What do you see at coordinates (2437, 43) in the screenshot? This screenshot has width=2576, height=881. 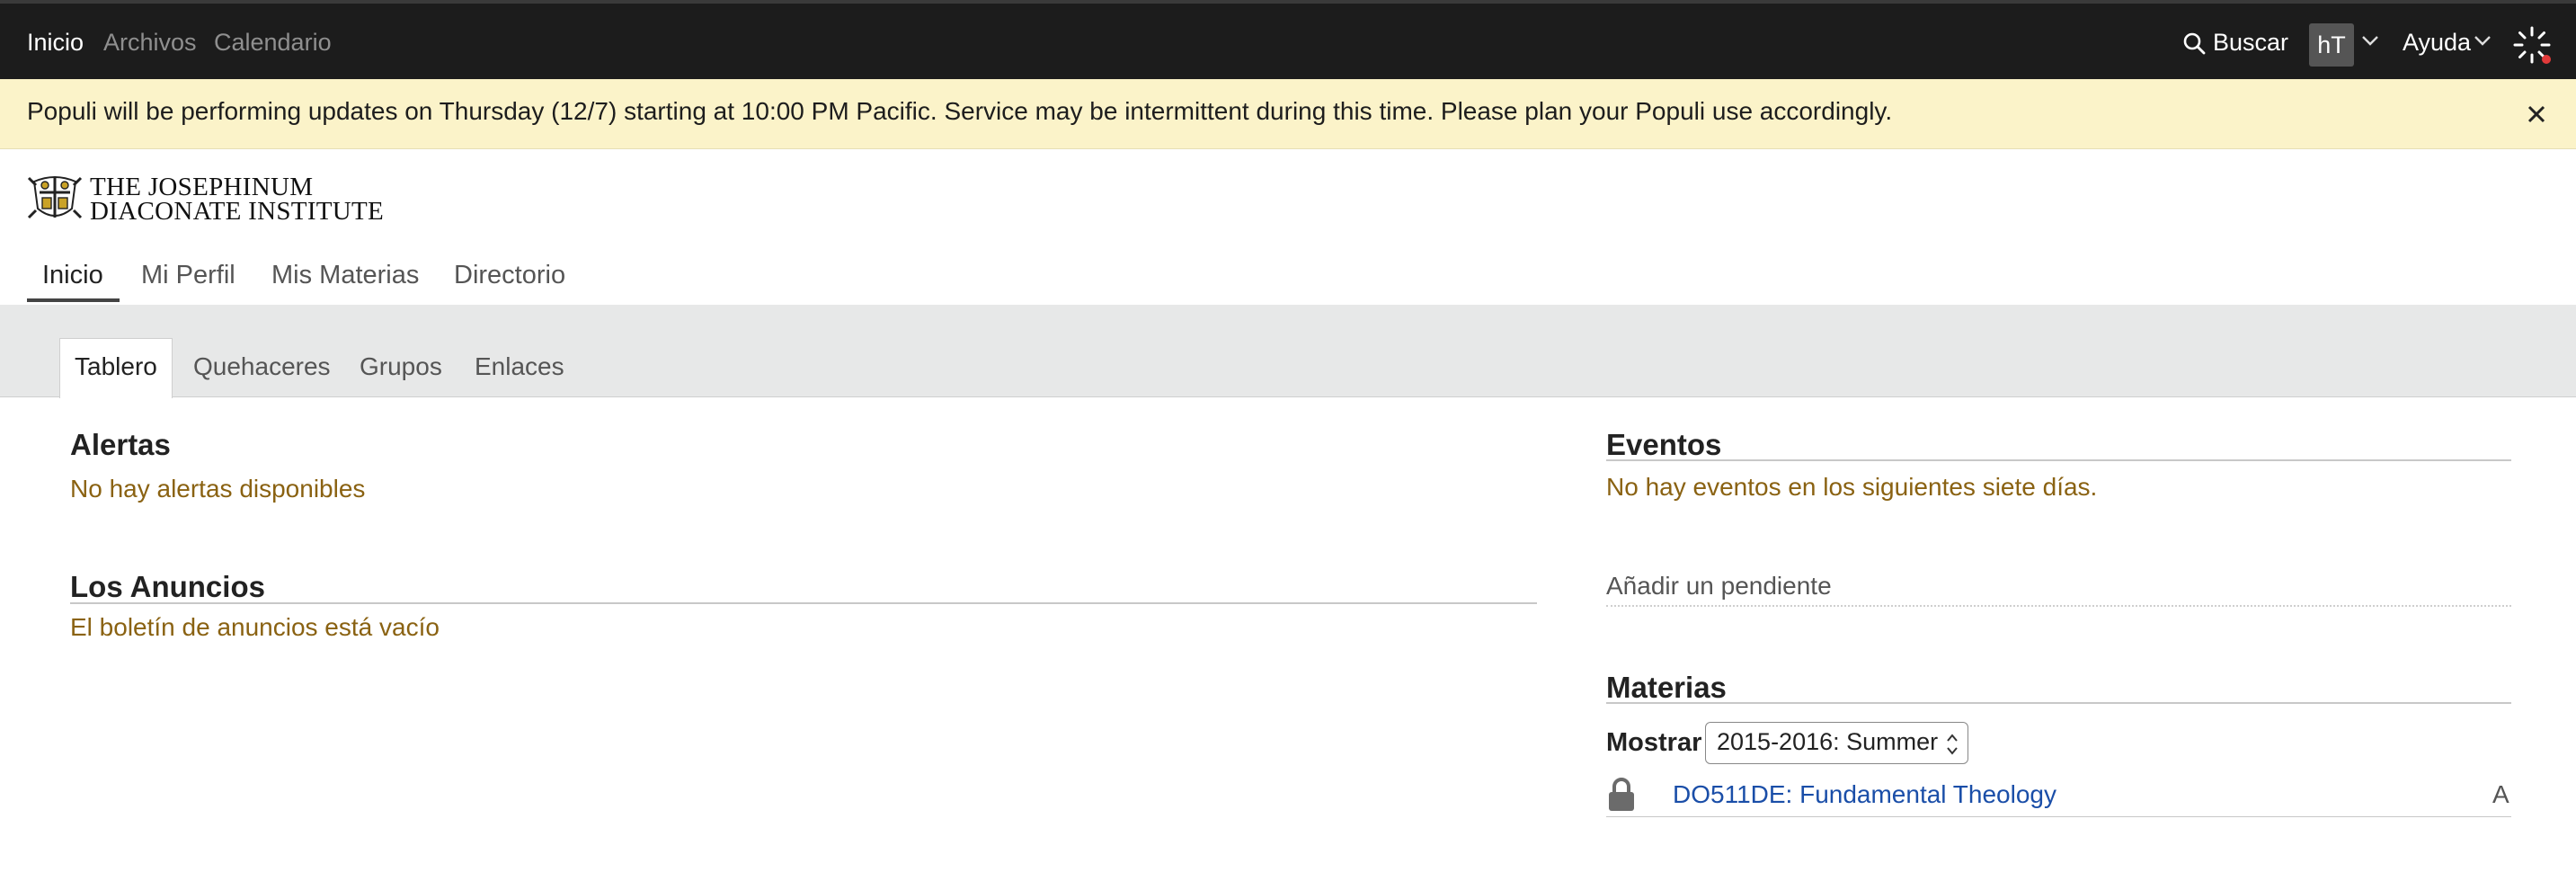 I see `help-menu: Ayuda` at bounding box center [2437, 43].